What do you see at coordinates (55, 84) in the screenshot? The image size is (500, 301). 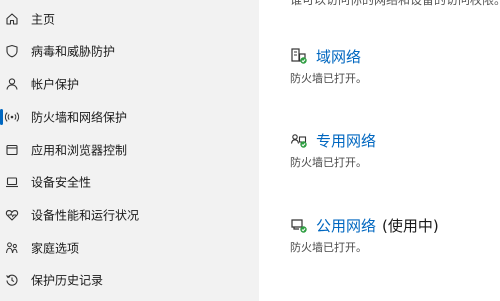 I see `sidebar-item-label: 帐户保护` at bounding box center [55, 84].